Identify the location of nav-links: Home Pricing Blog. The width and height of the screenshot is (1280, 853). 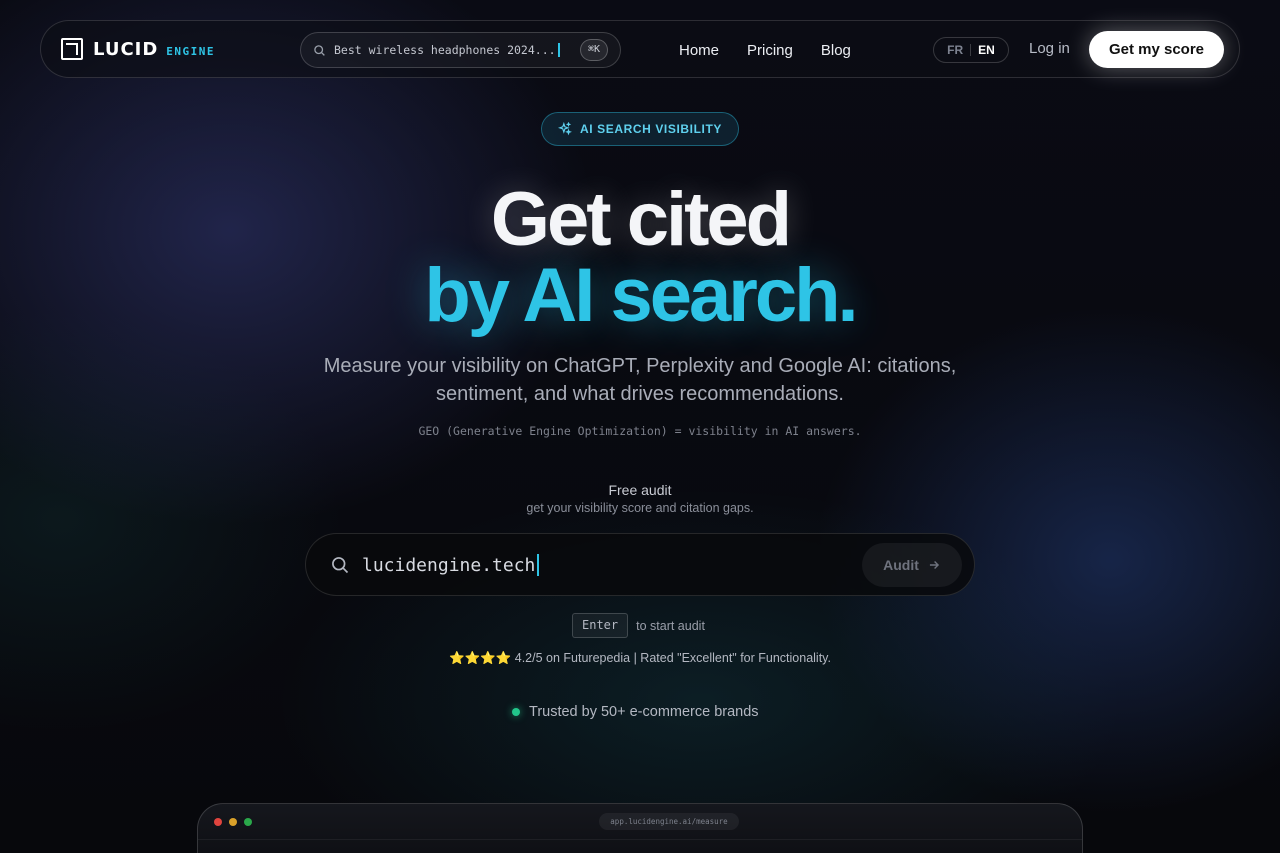
(765, 50).